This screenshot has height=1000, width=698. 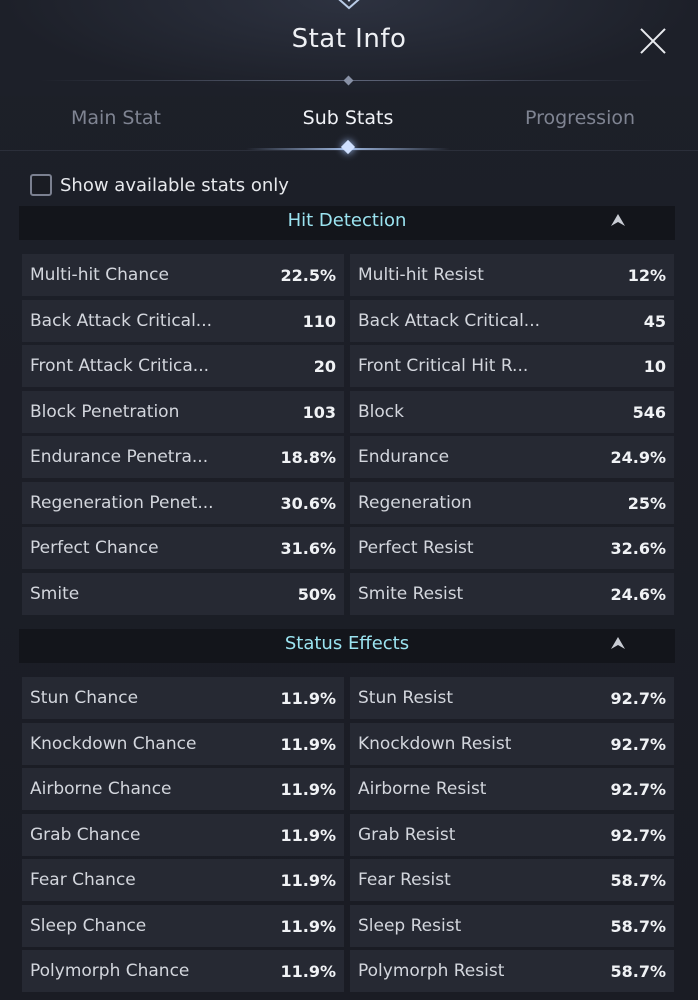 What do you see at coordinates (110, 971) in the screenshot?
I see `stat-name: Polymorph Chance` at bounding box center [110, 971].